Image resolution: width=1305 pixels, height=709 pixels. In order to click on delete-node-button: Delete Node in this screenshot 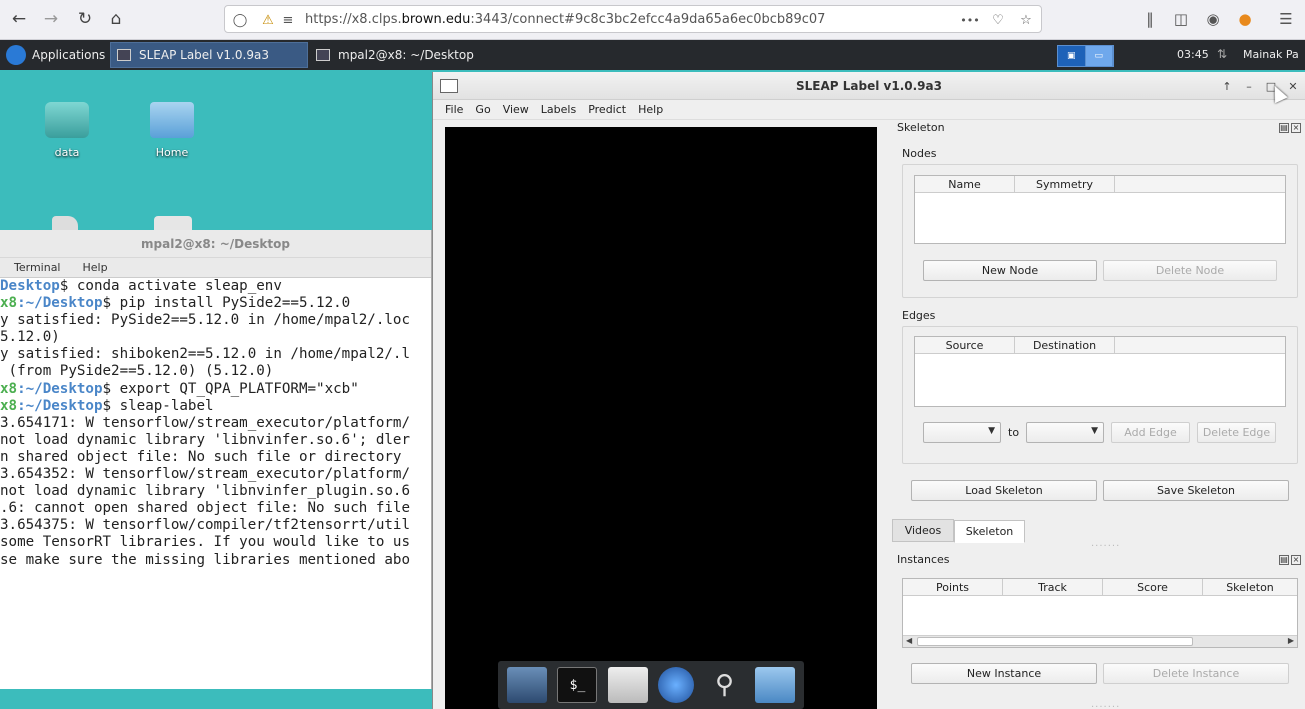, I will do `click(1190, 270)`.